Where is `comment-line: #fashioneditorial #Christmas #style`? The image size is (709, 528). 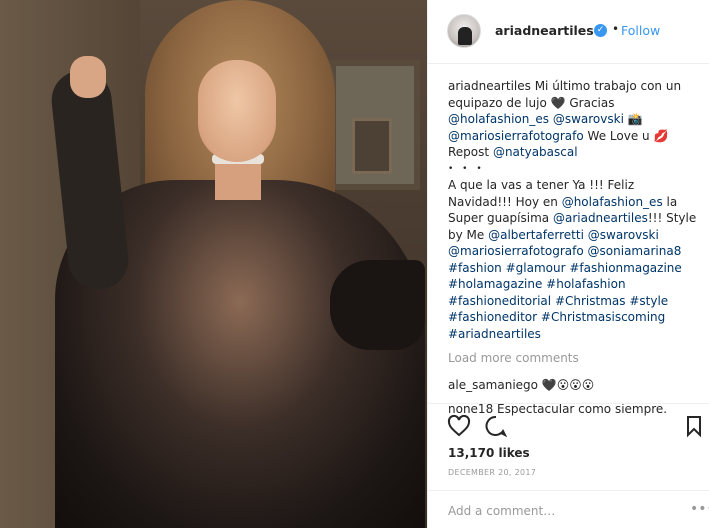
comment-line: #fashioneditorial #Christmas #style is located at coordinates (578, 301).